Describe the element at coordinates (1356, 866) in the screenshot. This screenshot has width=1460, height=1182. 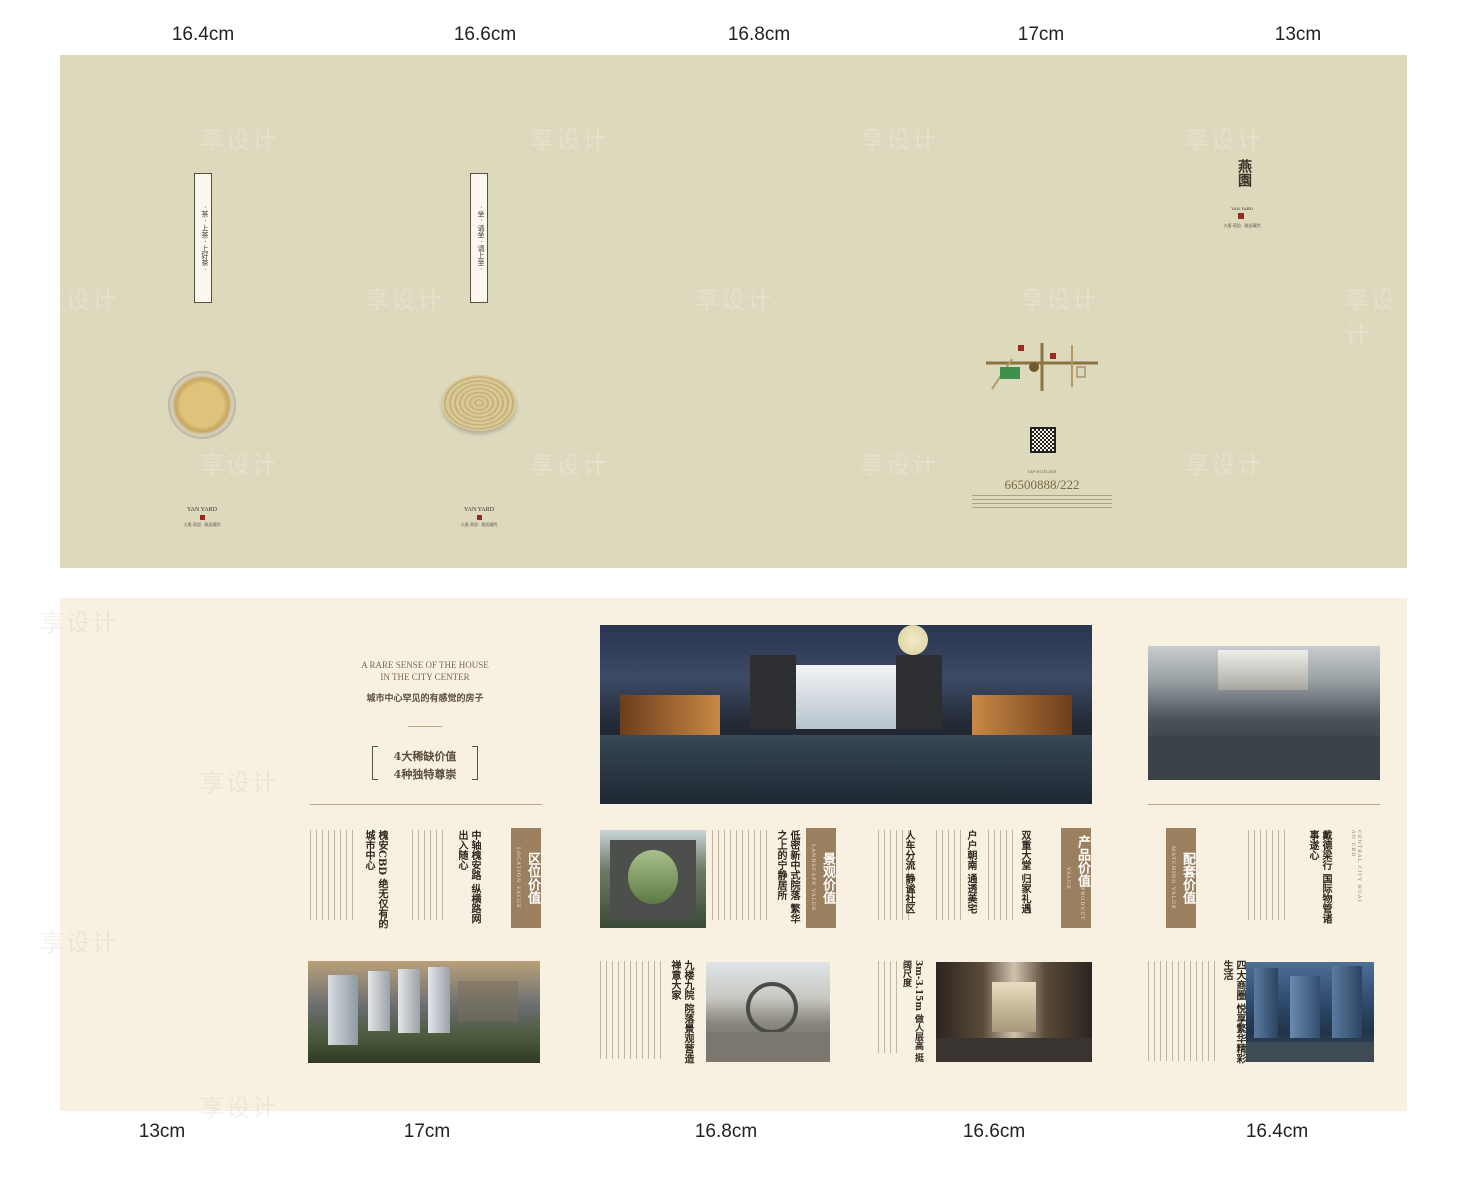
I see `side-en-text: CENTRAL CITY HUAI AN CBD` at that location.